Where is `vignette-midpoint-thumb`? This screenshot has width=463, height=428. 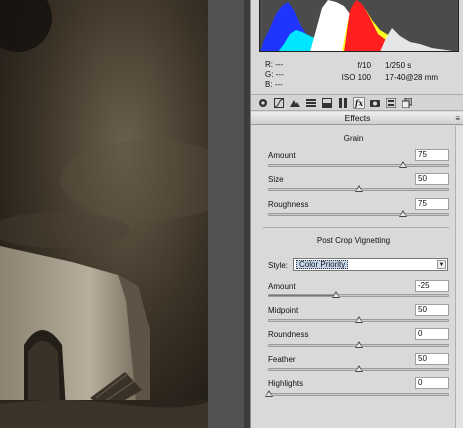
vignette-midpoint-thumb is located at coordinates (358, 319).